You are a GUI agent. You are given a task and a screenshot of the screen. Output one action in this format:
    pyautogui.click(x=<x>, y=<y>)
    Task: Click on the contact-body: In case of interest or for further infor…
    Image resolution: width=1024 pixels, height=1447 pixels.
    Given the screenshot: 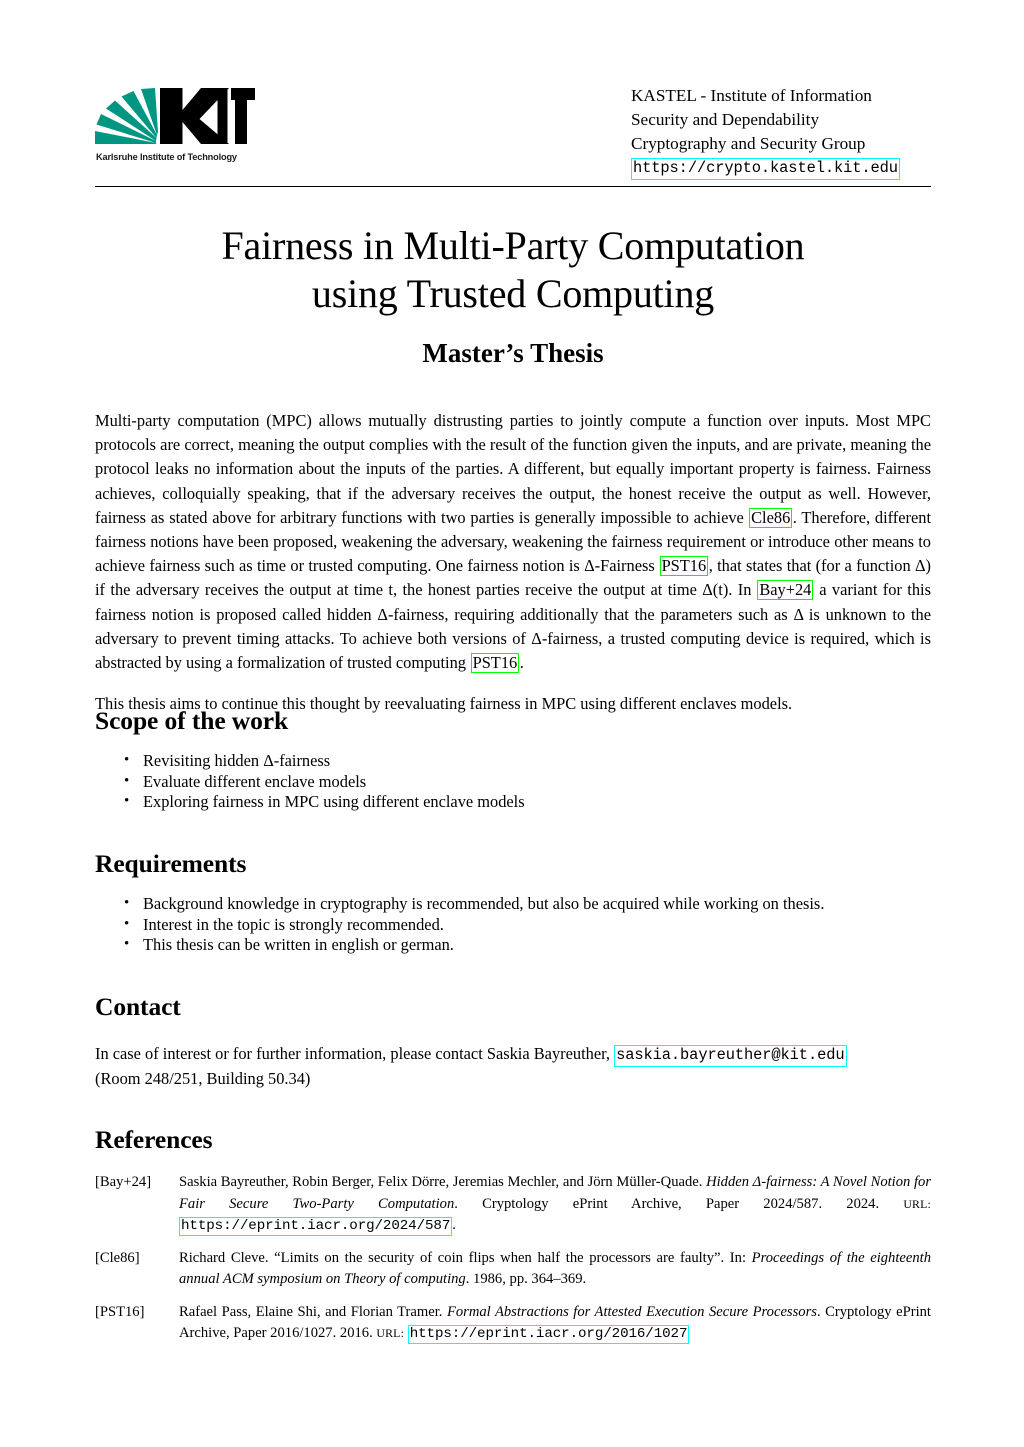 What is the action you would take?
    pyautogui.click(x=513, y=1056)
    